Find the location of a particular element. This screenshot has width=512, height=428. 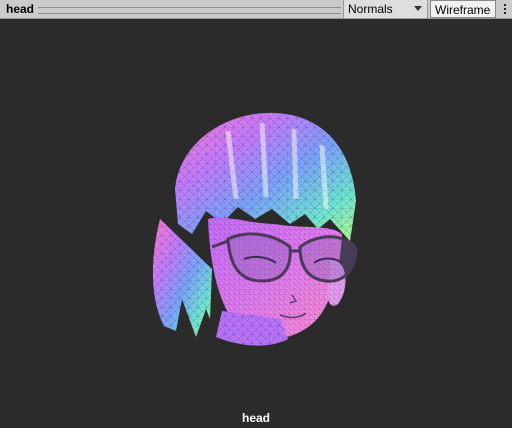

wireframe-toggle-button: Wireframe is located at coordinates (463, 9).